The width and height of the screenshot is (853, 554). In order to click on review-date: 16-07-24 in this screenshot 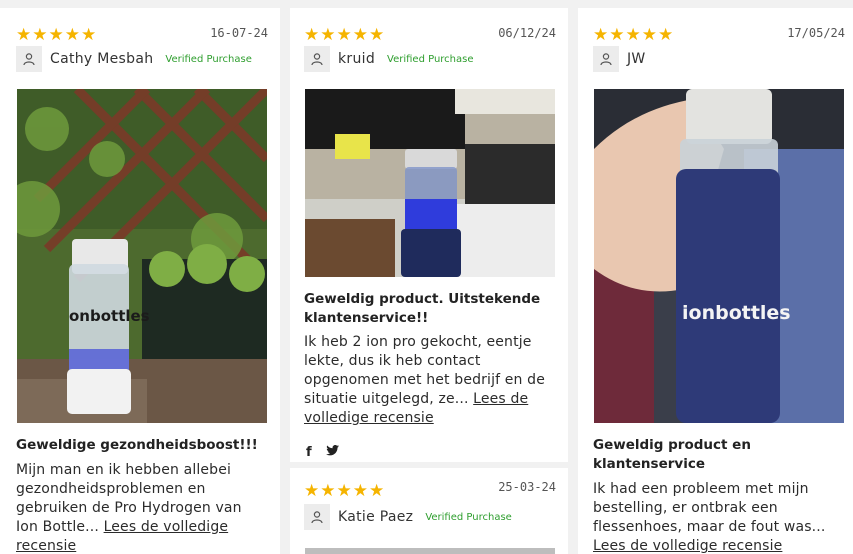, I will do `click(239, 33)`.